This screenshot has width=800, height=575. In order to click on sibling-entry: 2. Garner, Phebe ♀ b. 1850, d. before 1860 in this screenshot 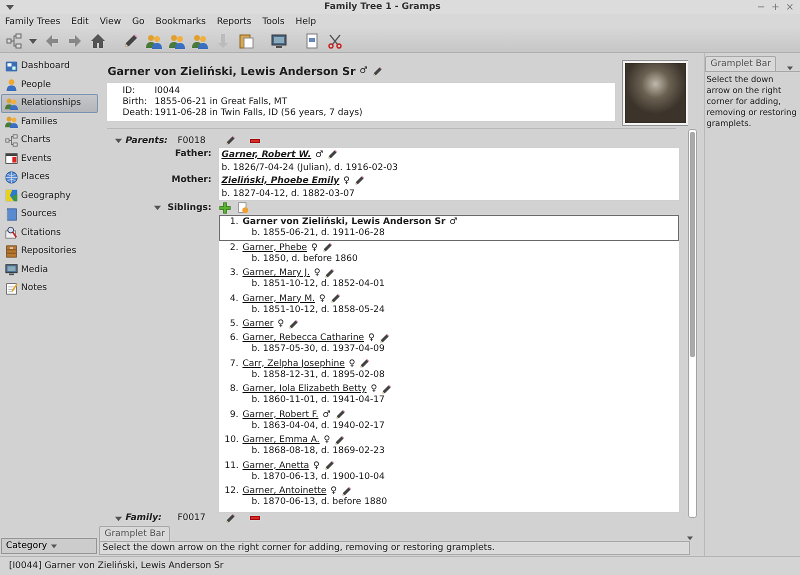, I will do `click(449, 253)`.